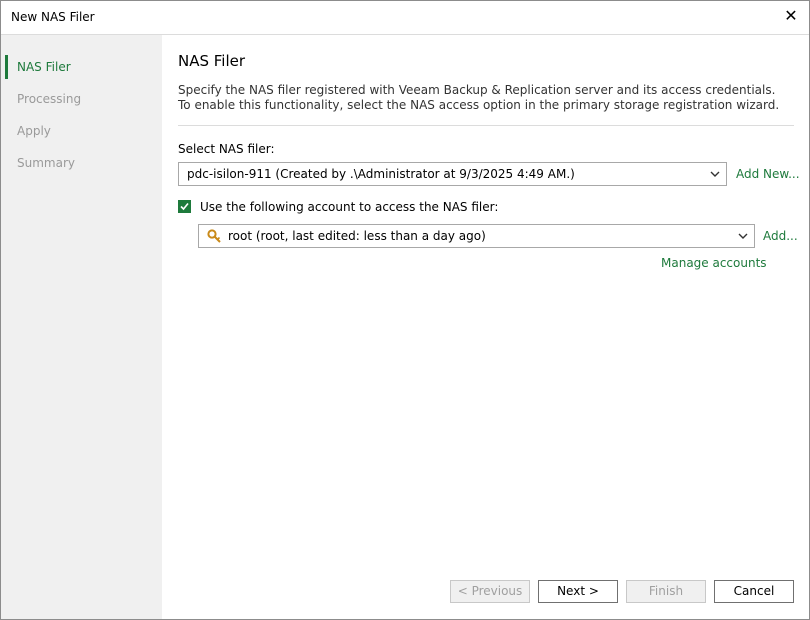 Image resolution: width=810 pixels, height=620 pixels. What do you see at coordinates (226, 149) in the screenshot?
I see `select-nas-label: Select NAS filer:` at bounding box center [226, 149].